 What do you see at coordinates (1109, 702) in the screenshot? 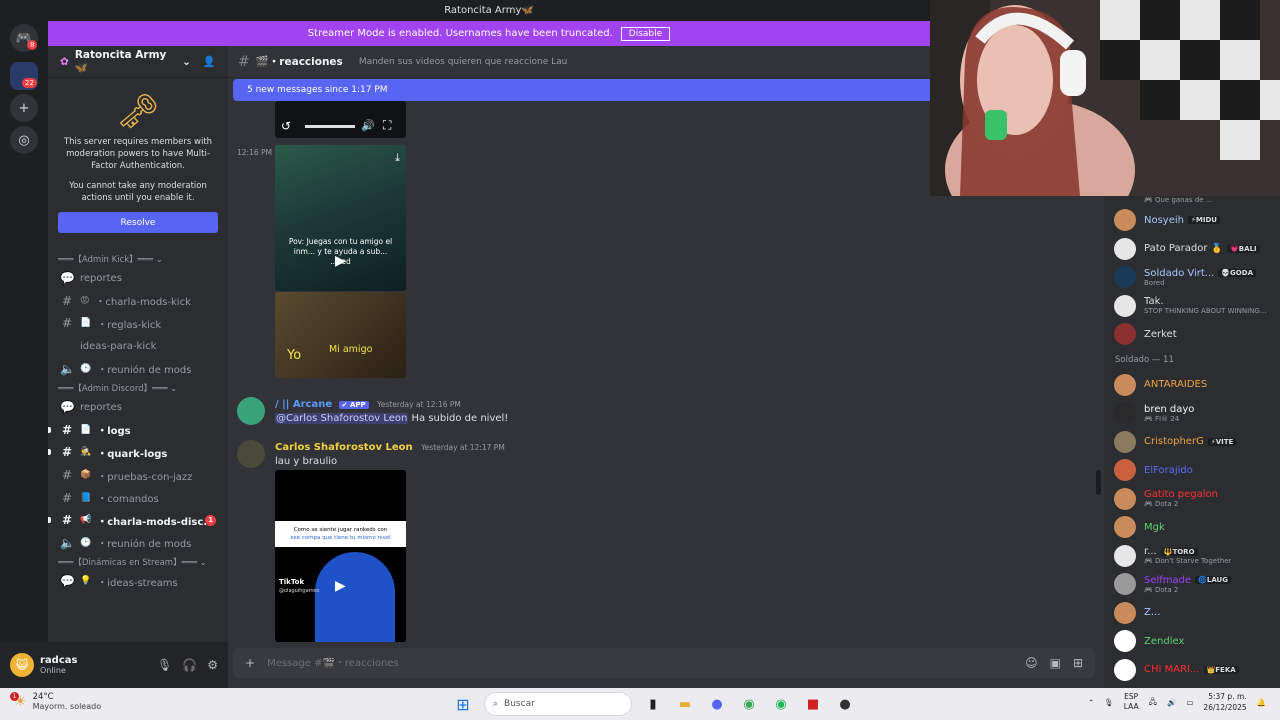
I see `tray-mic-icon: 🎙` at bounding box center [1109, 702].